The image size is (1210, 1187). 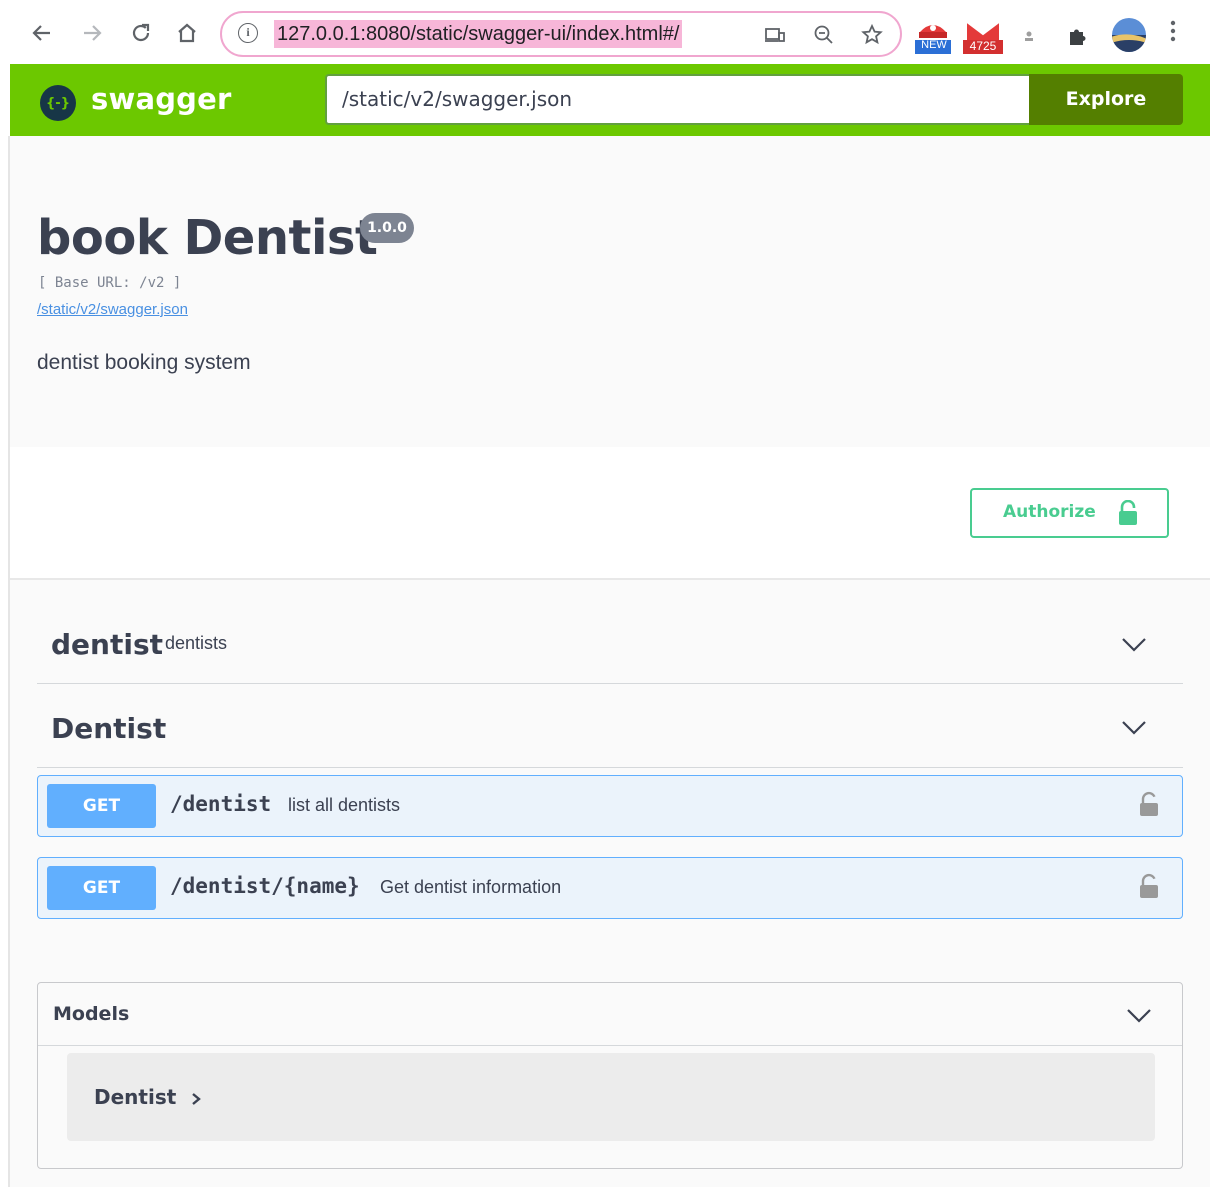 I want to click on spec-link: /static/v2/swagger.json, so click(x=112, y=309).